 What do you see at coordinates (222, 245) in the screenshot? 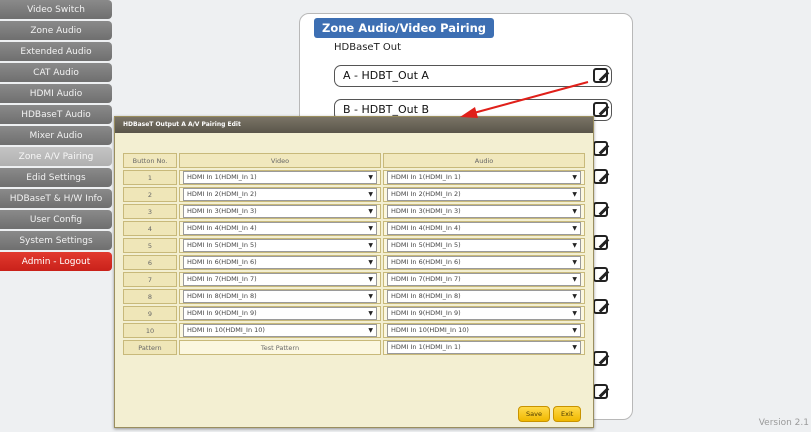
I see `video-select-value: HDMI In 5(HDMI_In 5)` at bounding box center [222, 245].